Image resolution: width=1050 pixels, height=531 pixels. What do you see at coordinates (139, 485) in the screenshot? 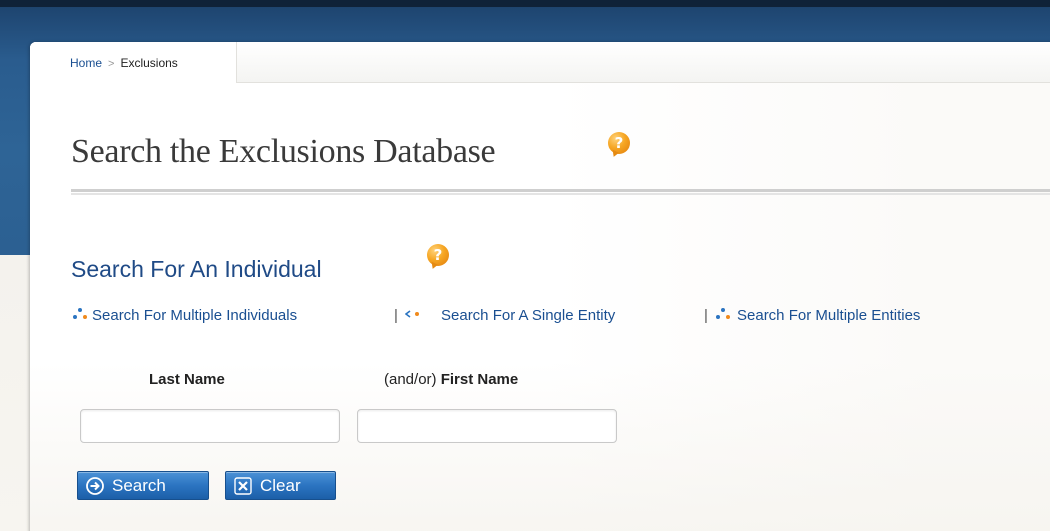
I see `search-button-label: Search` at bounding box center [139, 485].